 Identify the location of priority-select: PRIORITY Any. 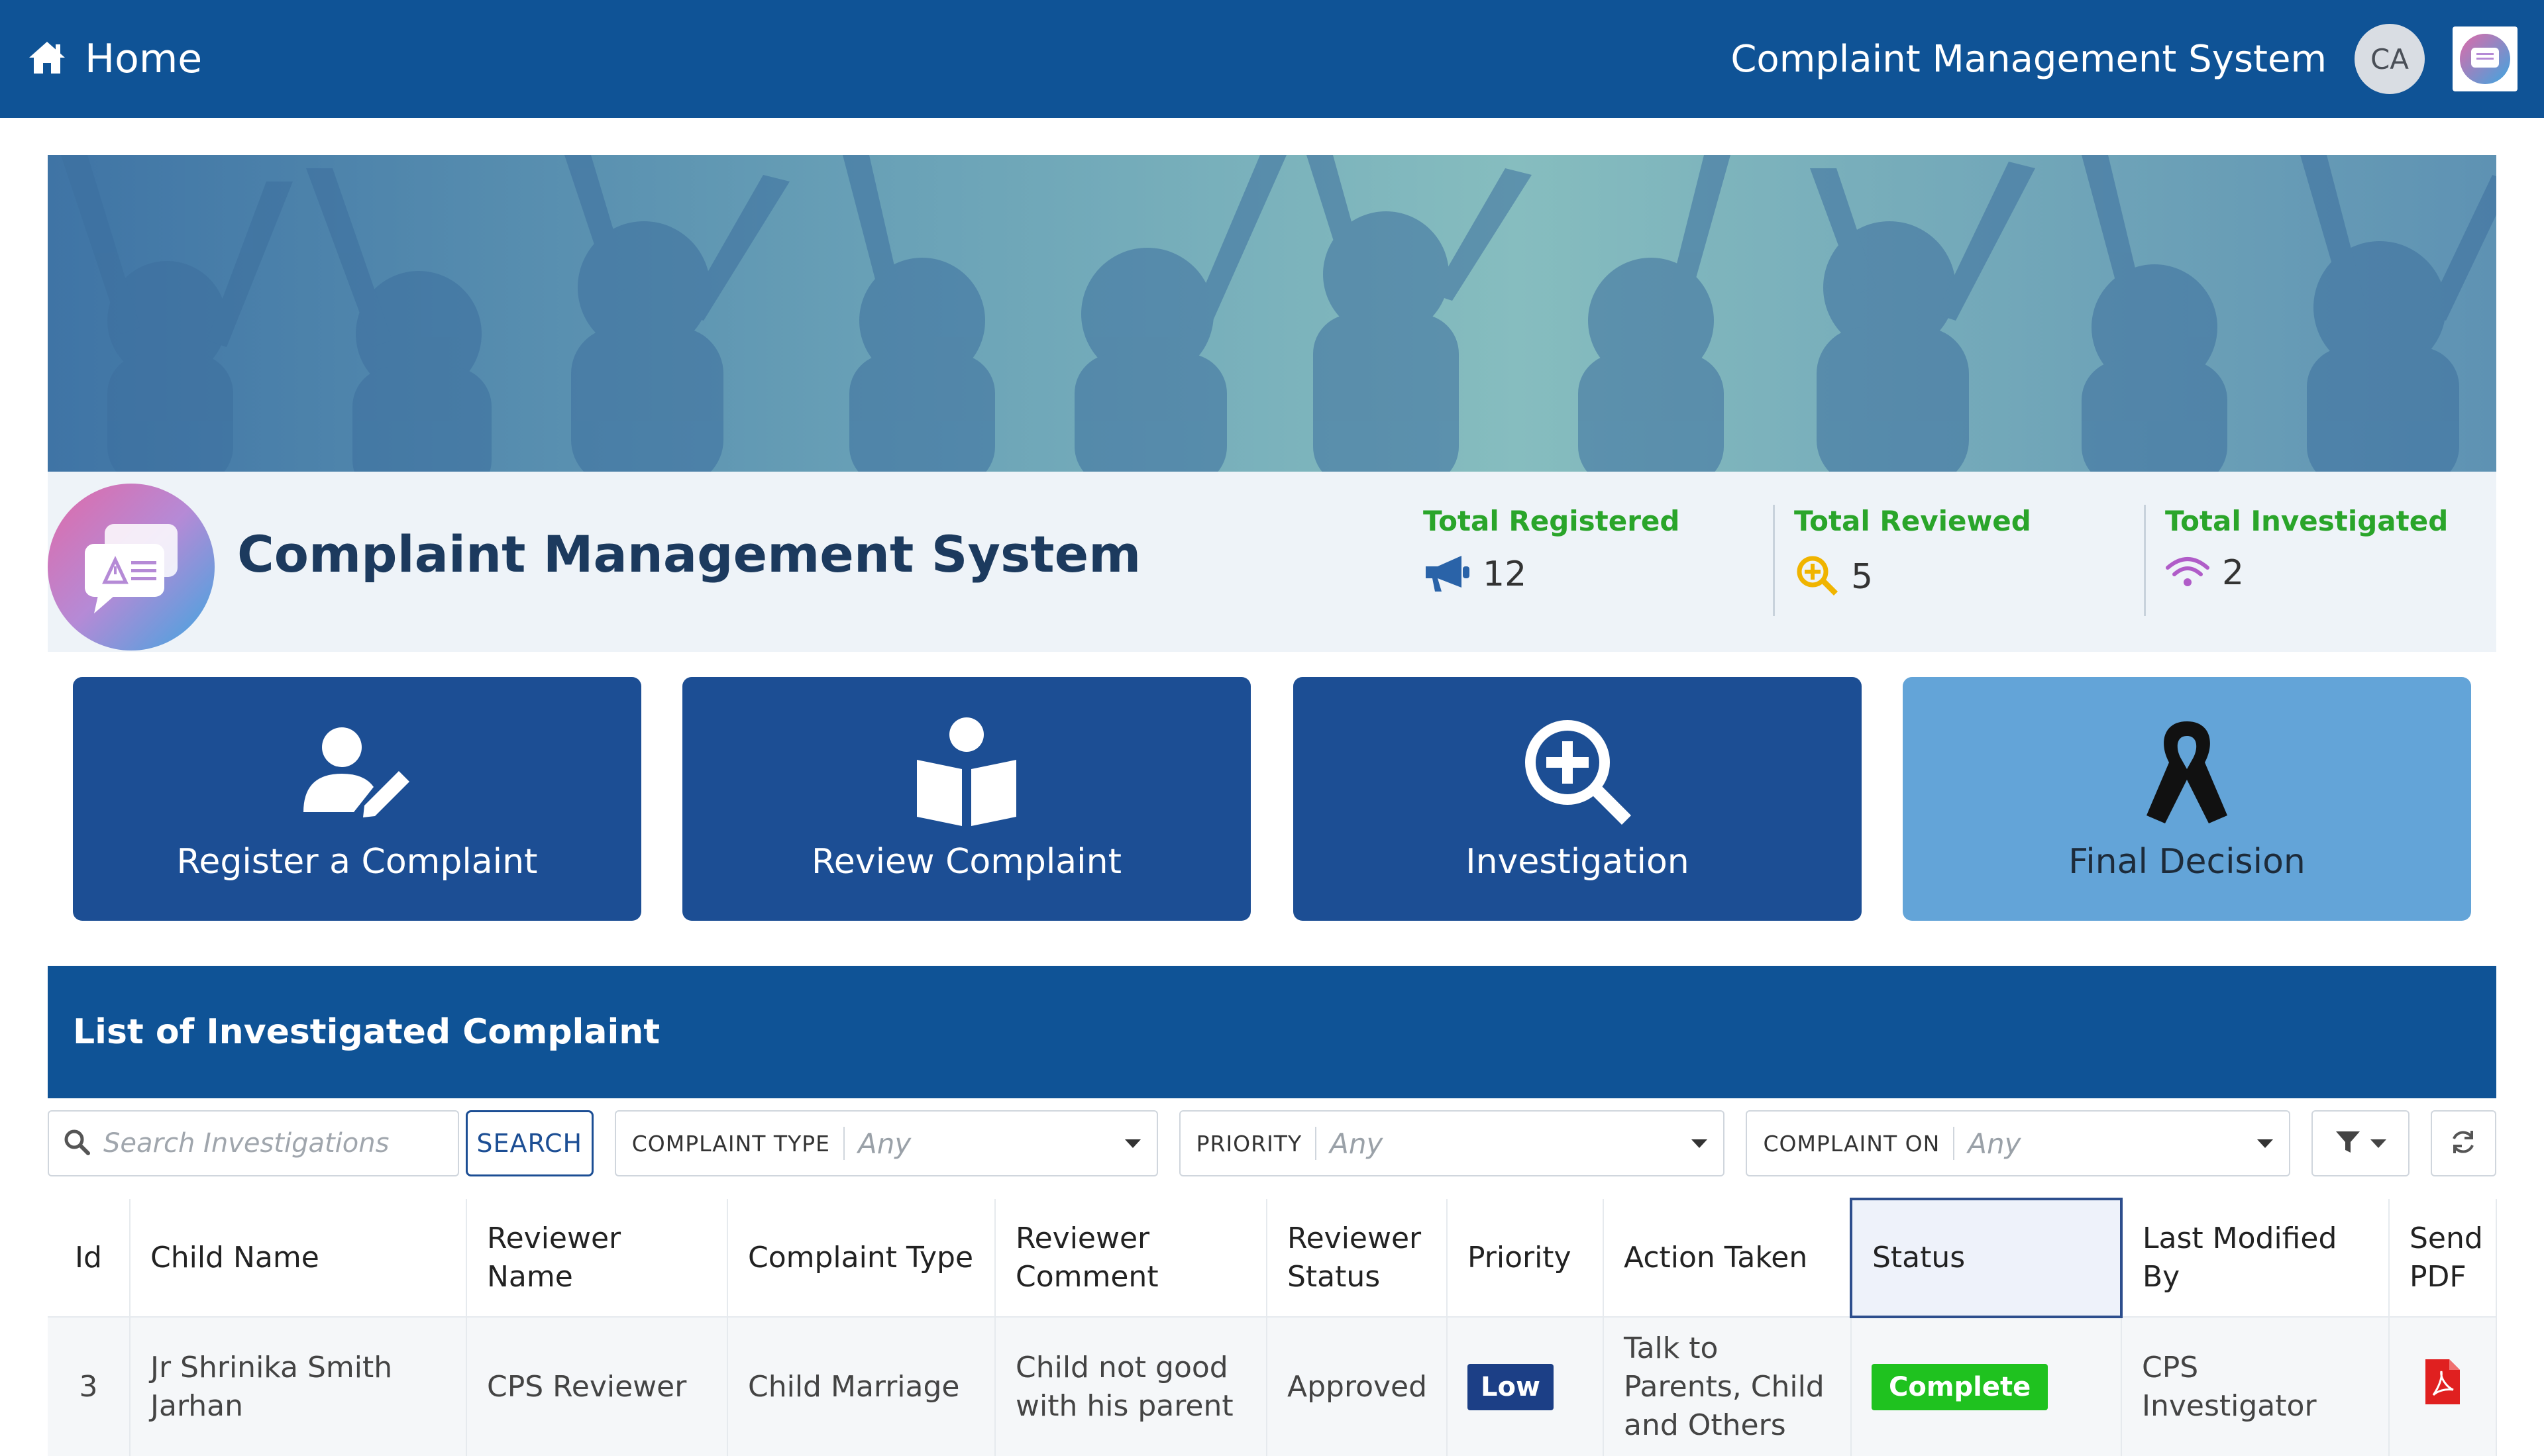
(1452, 1143).